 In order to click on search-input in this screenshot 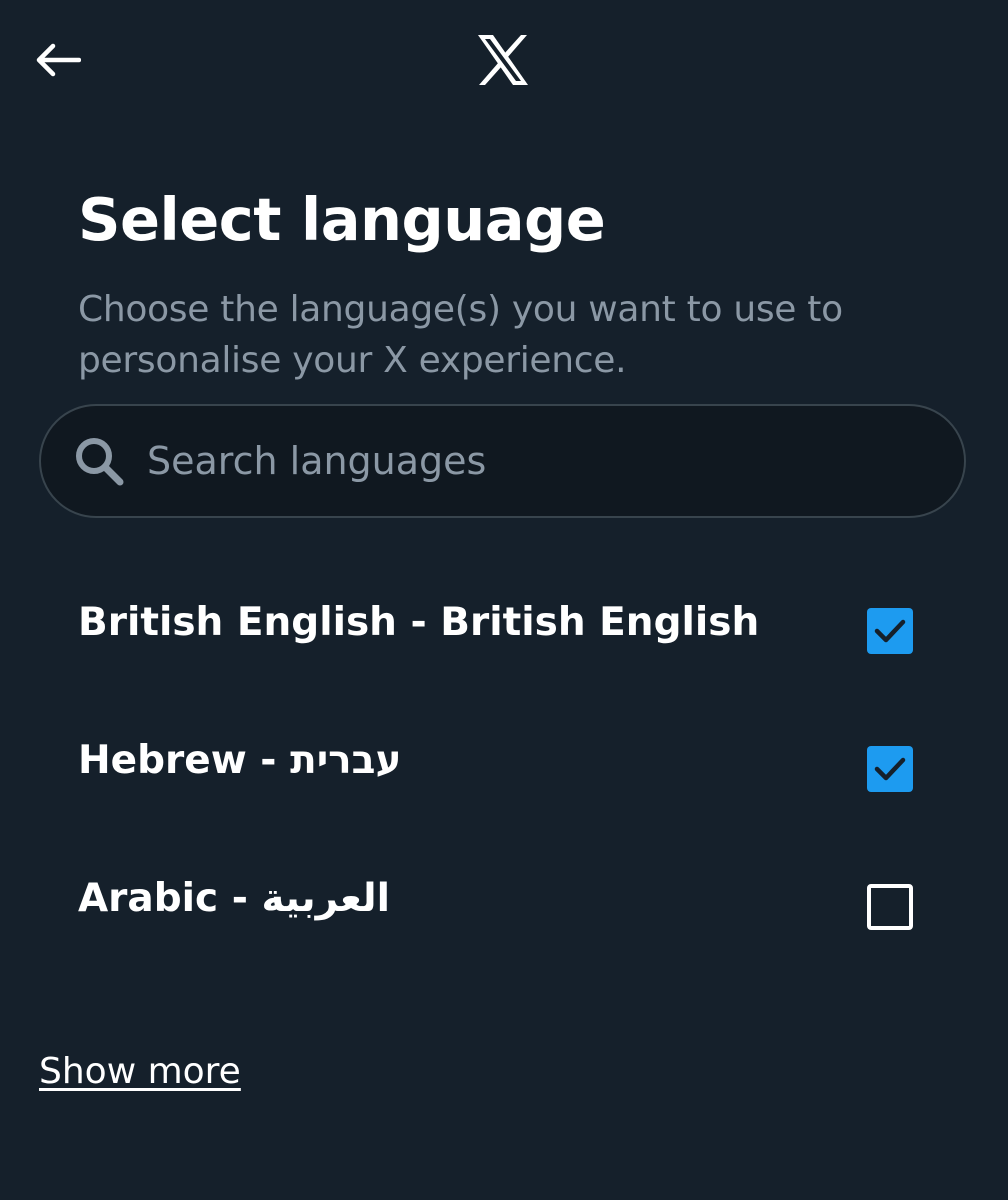, I will do `click(527, 461)`.